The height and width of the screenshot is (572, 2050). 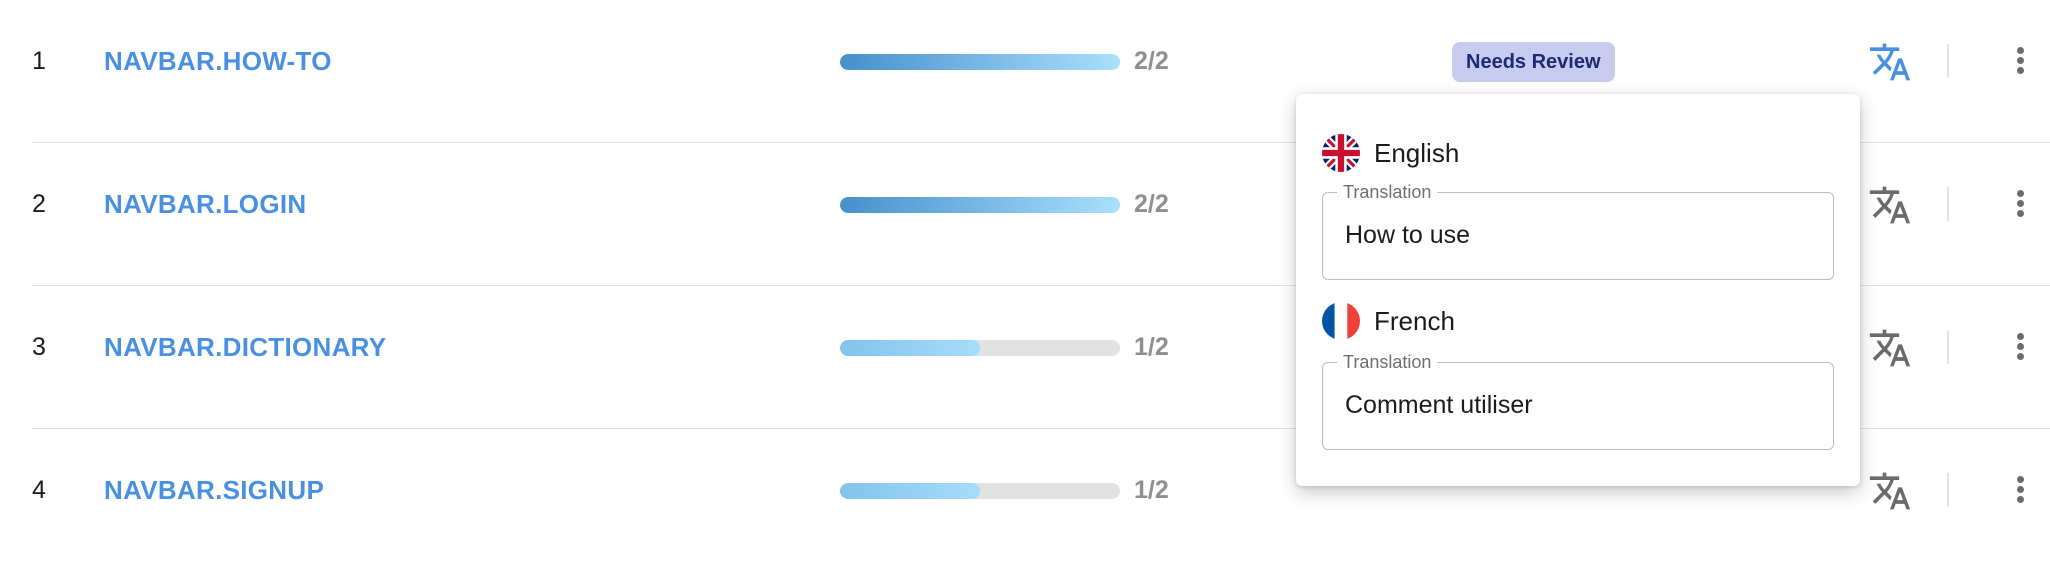 What do you see at coordinates (245, 347) in the screenshot?
I see `translation-key-link: NAVBAR.DICTIONARY` at bounding box center [245, 347].